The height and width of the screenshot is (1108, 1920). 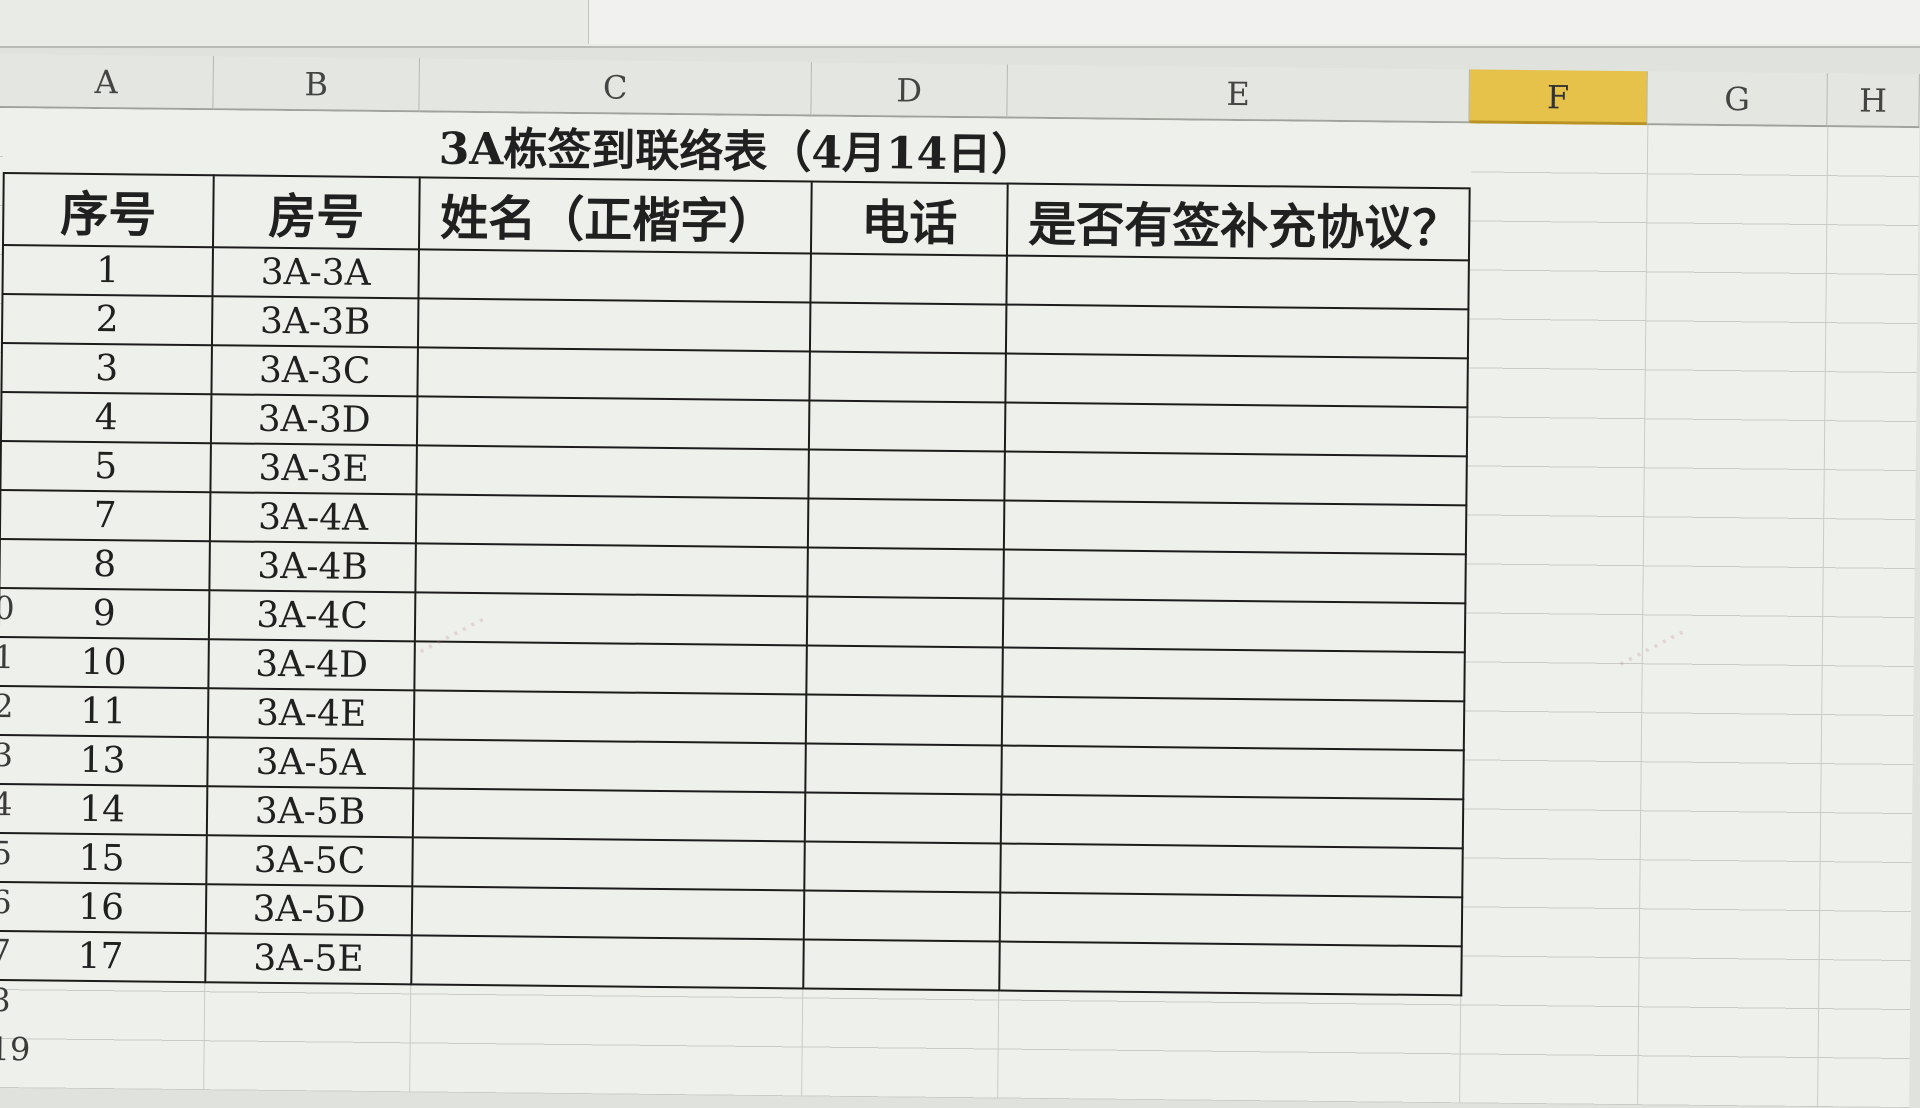 I want to click on cell-room: 3A-4E, so click(x=311, y=714).